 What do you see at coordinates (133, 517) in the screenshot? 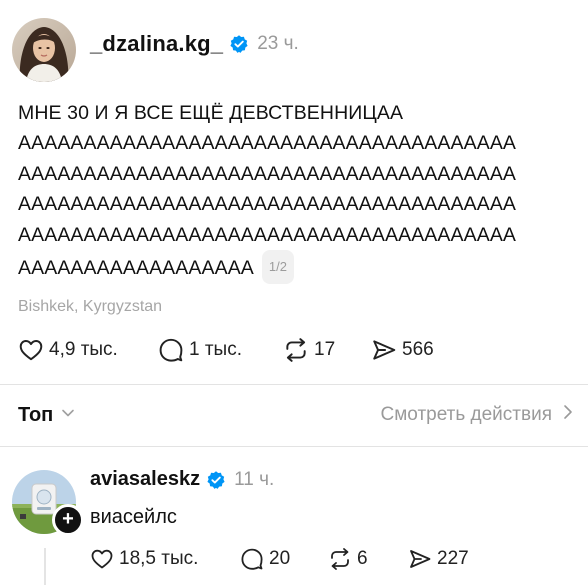
I see `reply-text: виасейлс` at bounding box center [133, 517].